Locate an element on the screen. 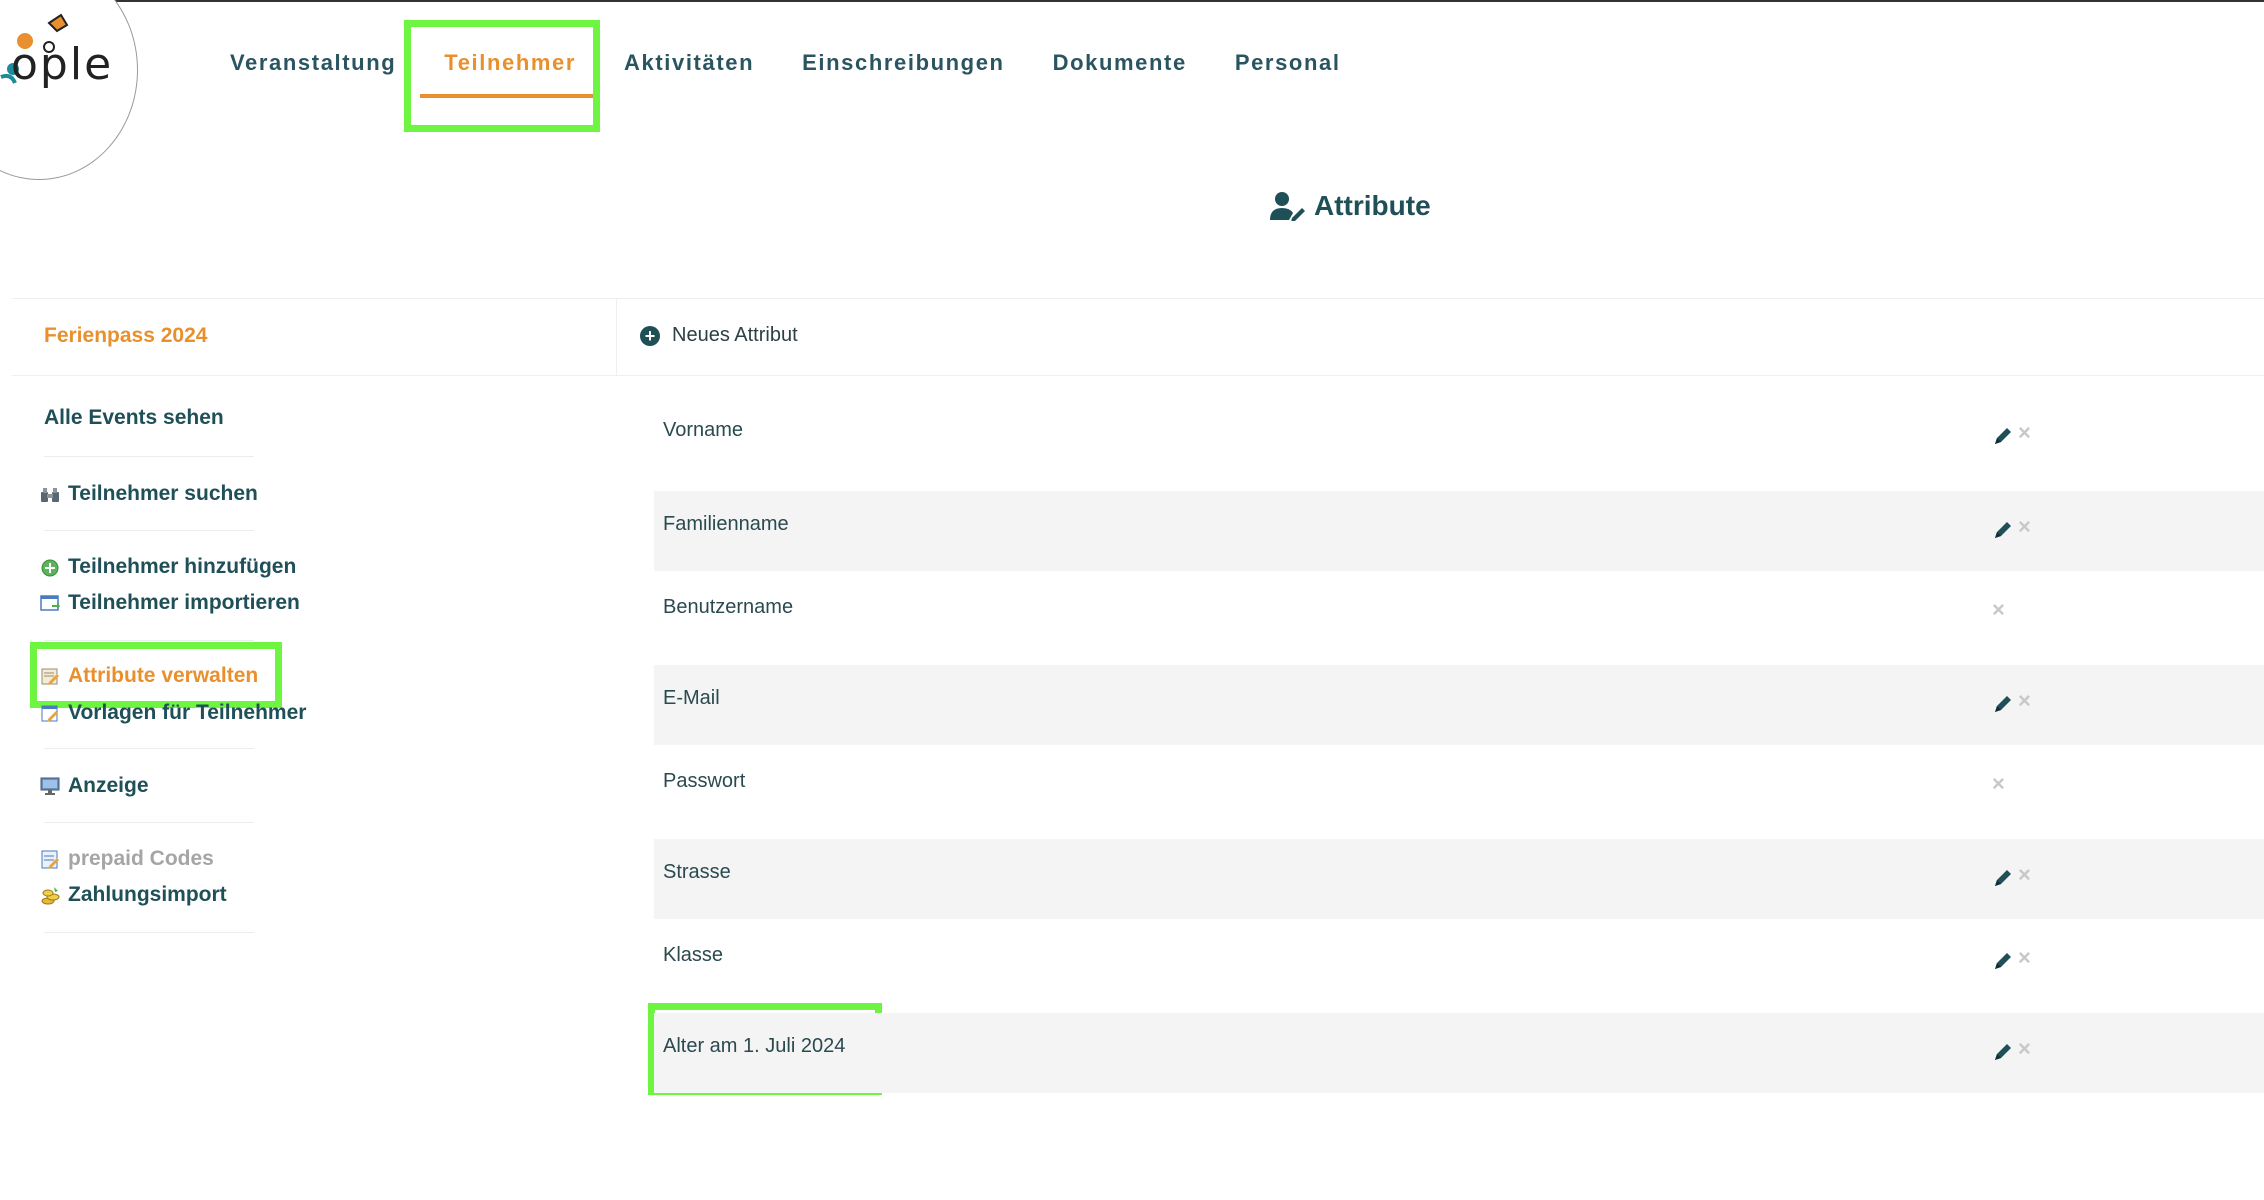 Image resolution: width=2264 pixels, height=1200 pixels. new-attribute-button: + Neues Attribut is located at coordinates (719, 335).